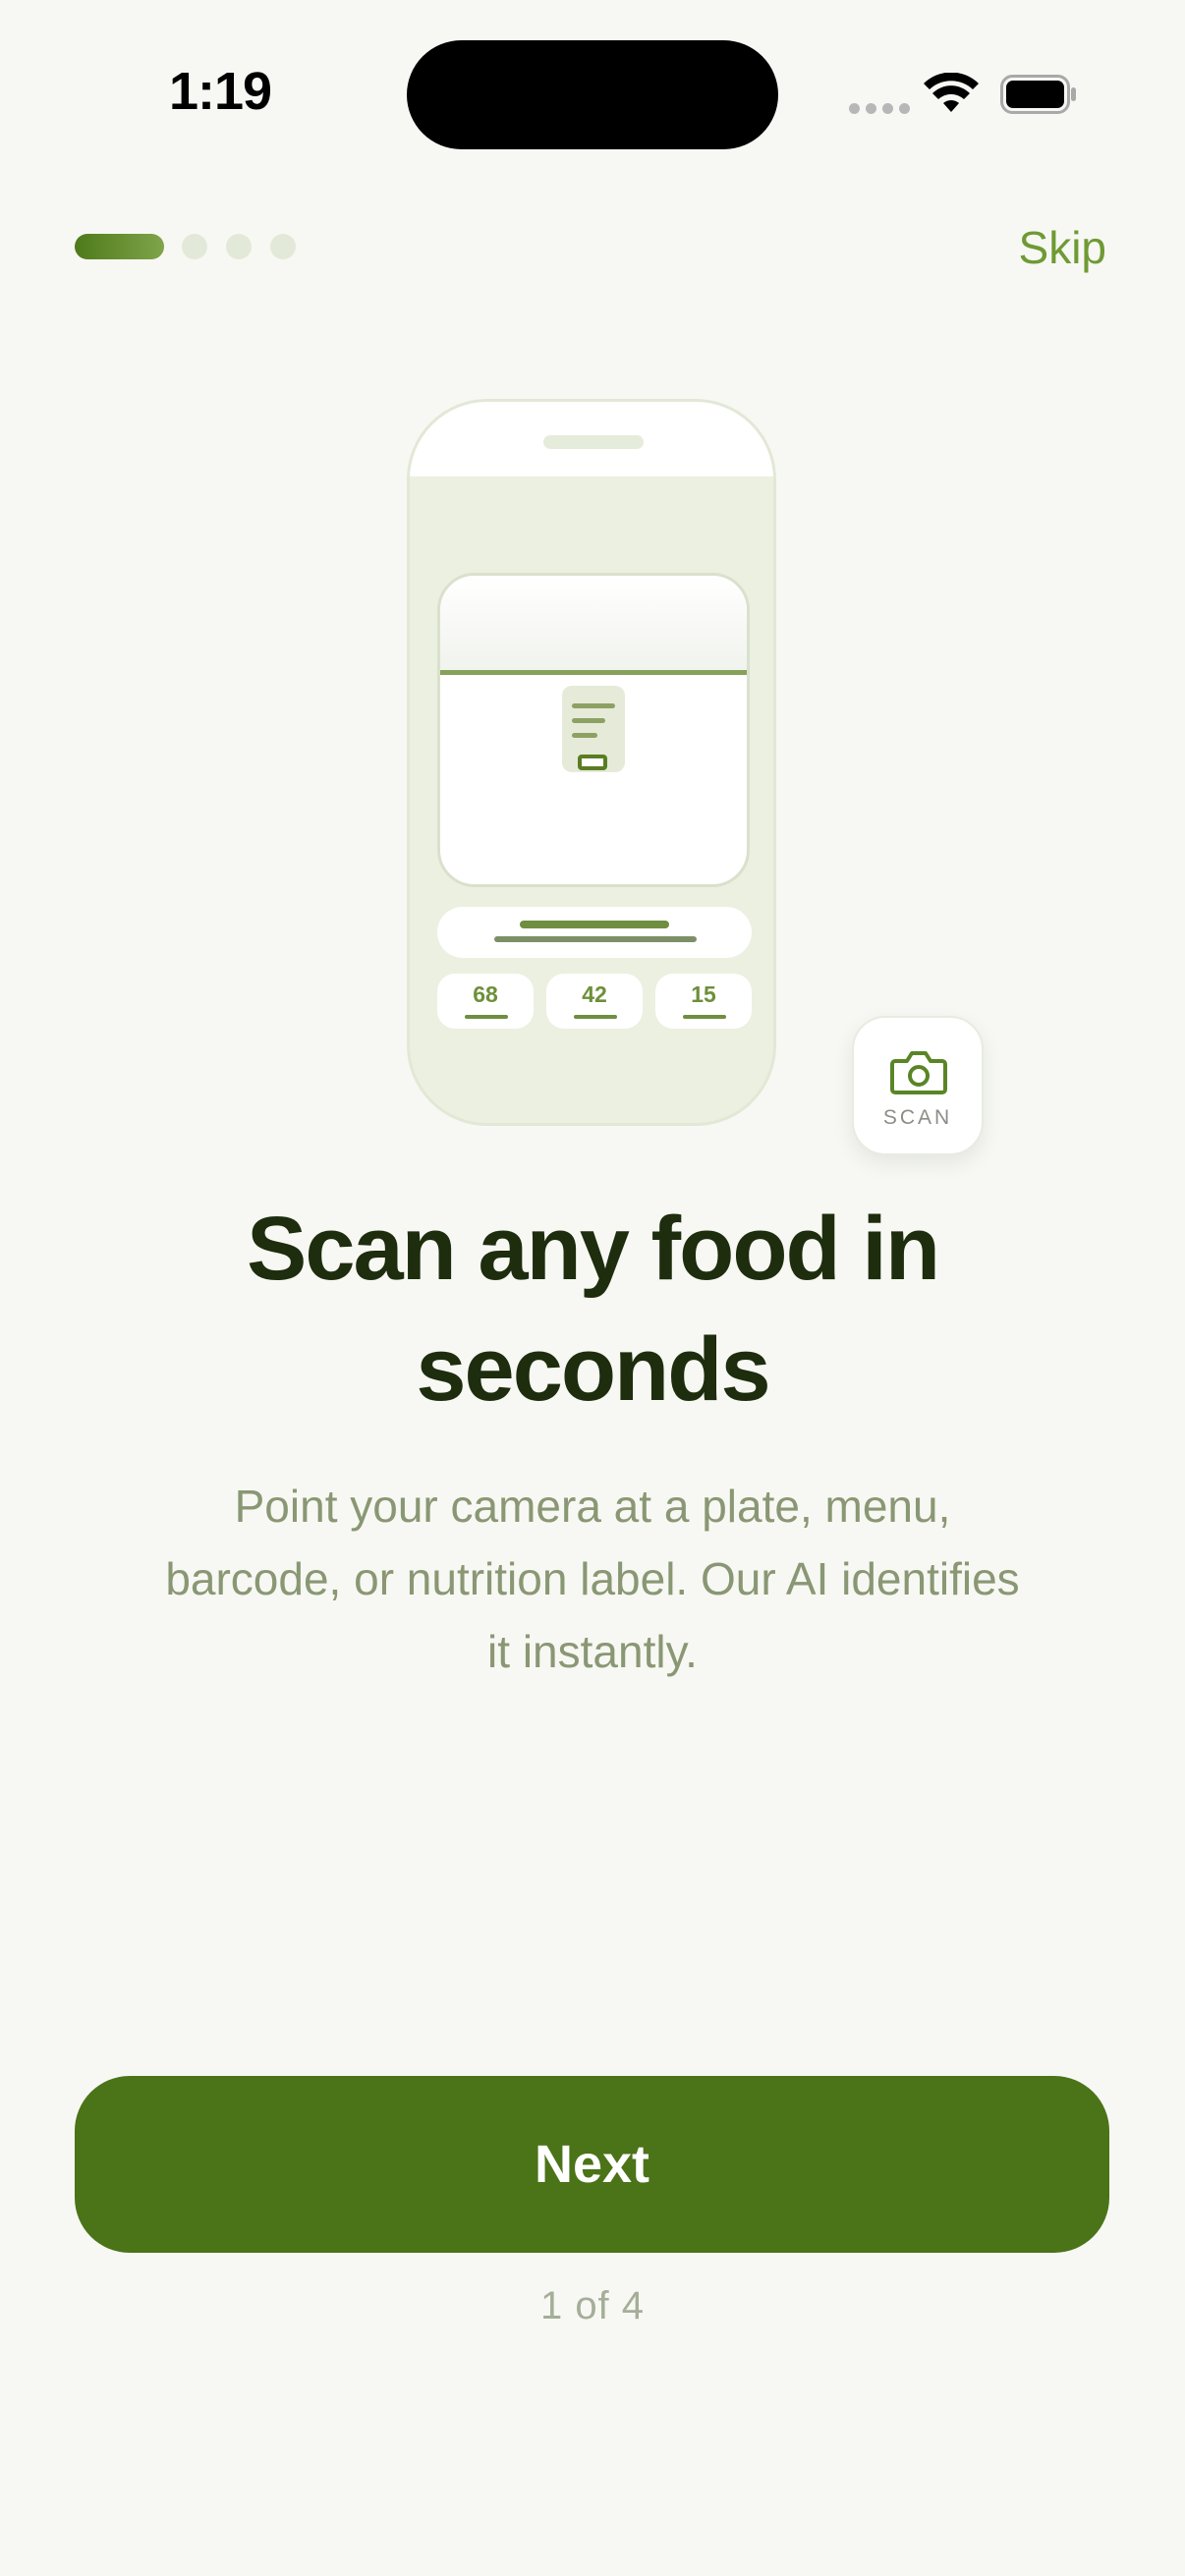 The image size is (1185, 2576). Describe the element at coordinates (592, 1309) in the screenshot. I see `onboarding-headline: Scan any food in seconds` at that location.